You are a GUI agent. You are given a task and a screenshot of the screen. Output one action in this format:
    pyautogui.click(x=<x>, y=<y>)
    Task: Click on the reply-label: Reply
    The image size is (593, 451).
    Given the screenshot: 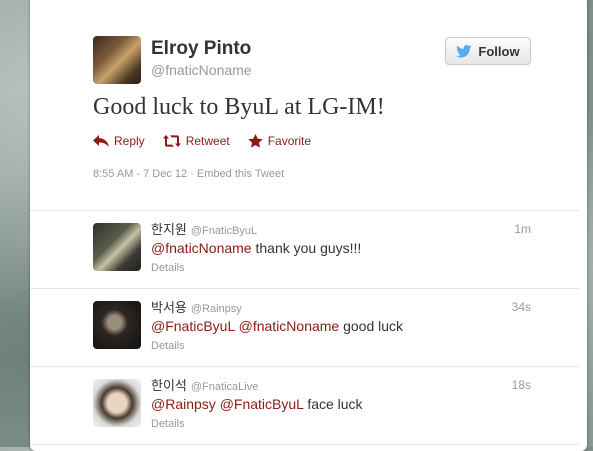 What is the action you would take?
    pyautogui.click(x=129, y=141)
    